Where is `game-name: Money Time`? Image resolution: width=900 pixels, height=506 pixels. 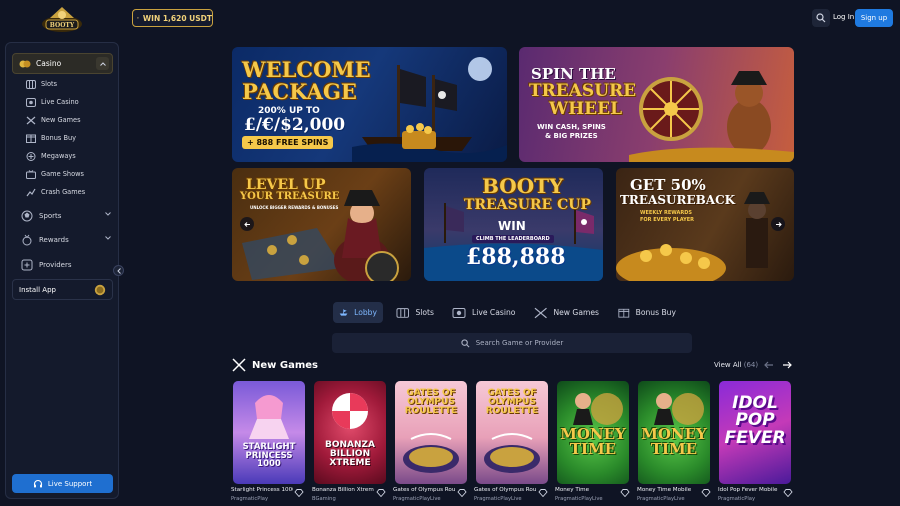 game-name: Money Time is located at coordinates (572, 490).